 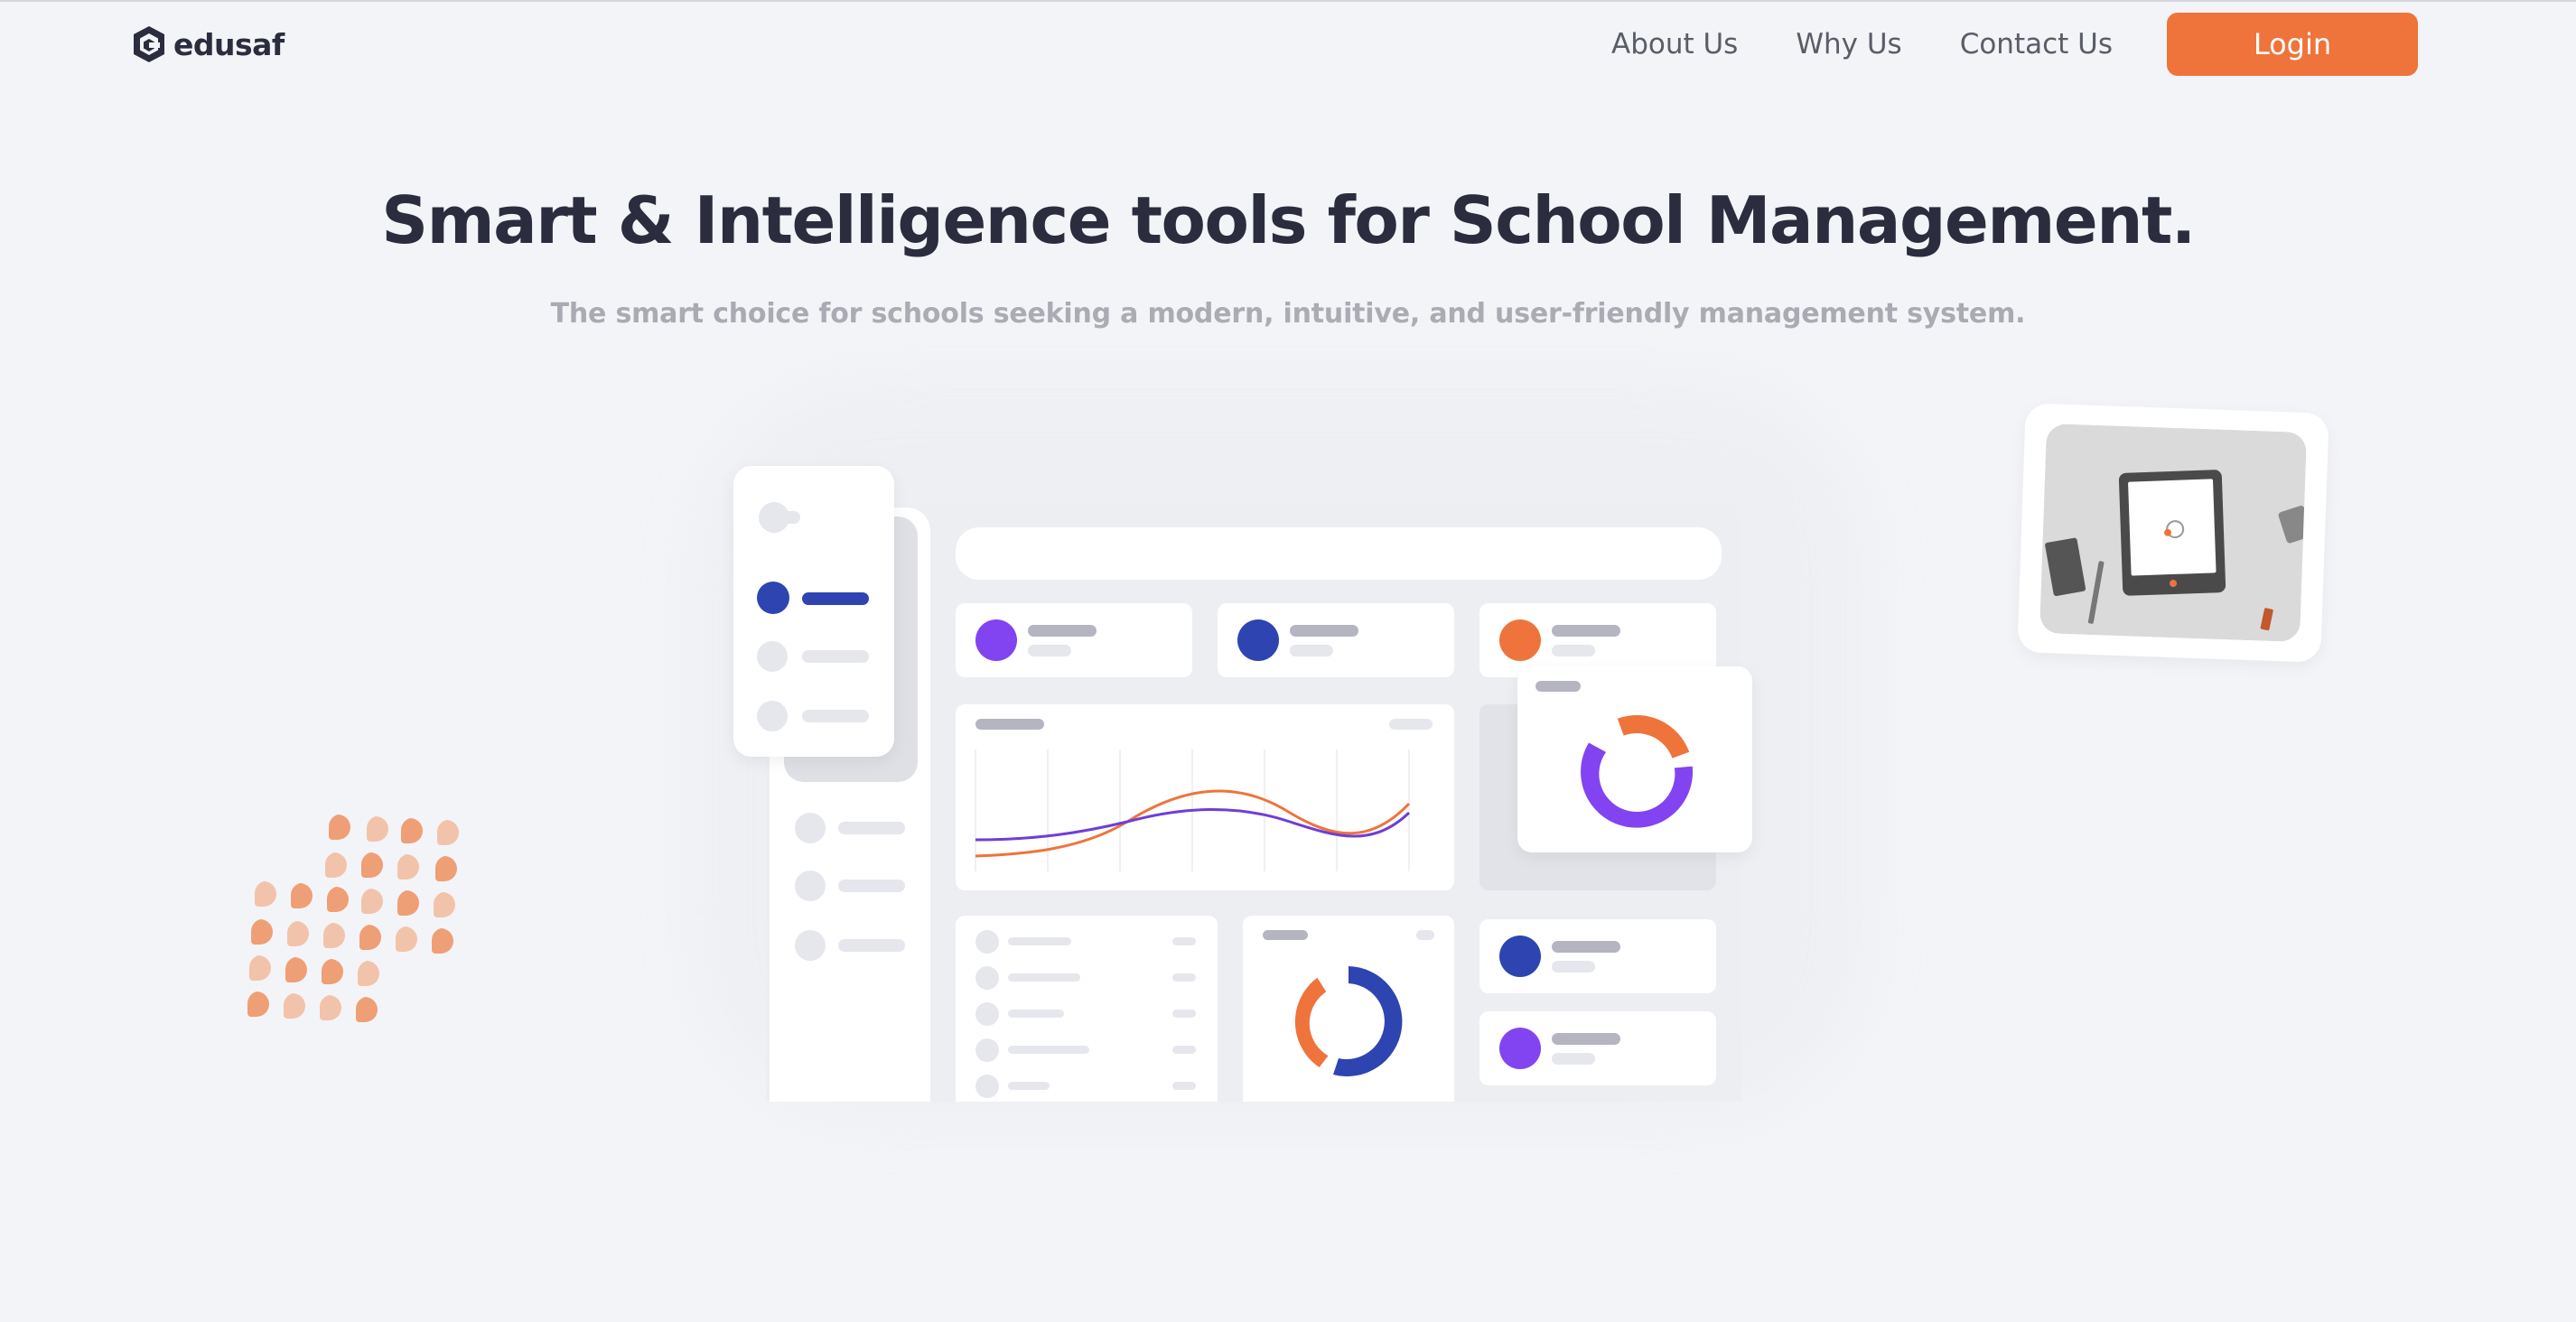 What do you see at coordinates (353, 918) in the screenshot?
I see `petal-pattern` at bounding box center [353, 918].